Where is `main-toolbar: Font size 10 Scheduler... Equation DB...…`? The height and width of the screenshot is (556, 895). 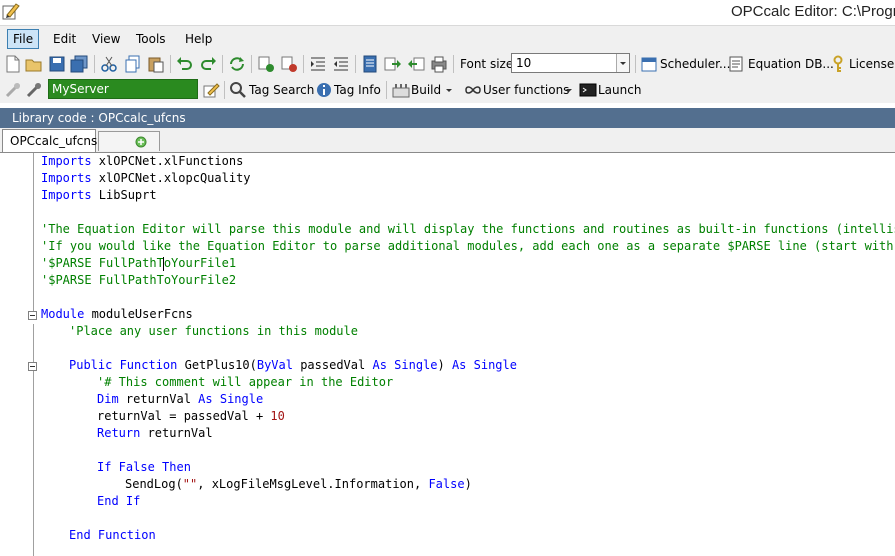 main-toolbar: Font size 10 Scheduler... Equation DB...… is located at coordinates (447, 64).